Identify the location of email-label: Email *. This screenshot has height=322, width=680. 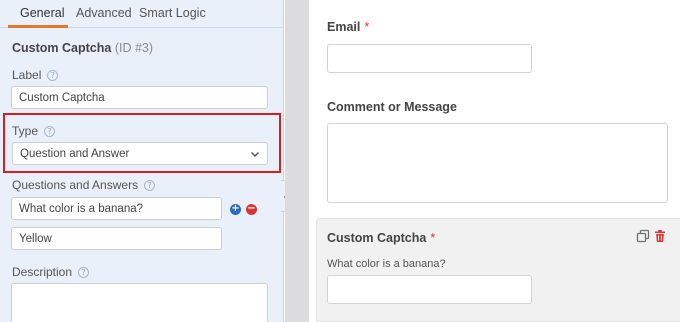
(348, 27).